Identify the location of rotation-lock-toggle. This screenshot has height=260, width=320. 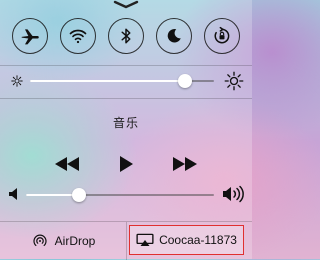
(222, 36).